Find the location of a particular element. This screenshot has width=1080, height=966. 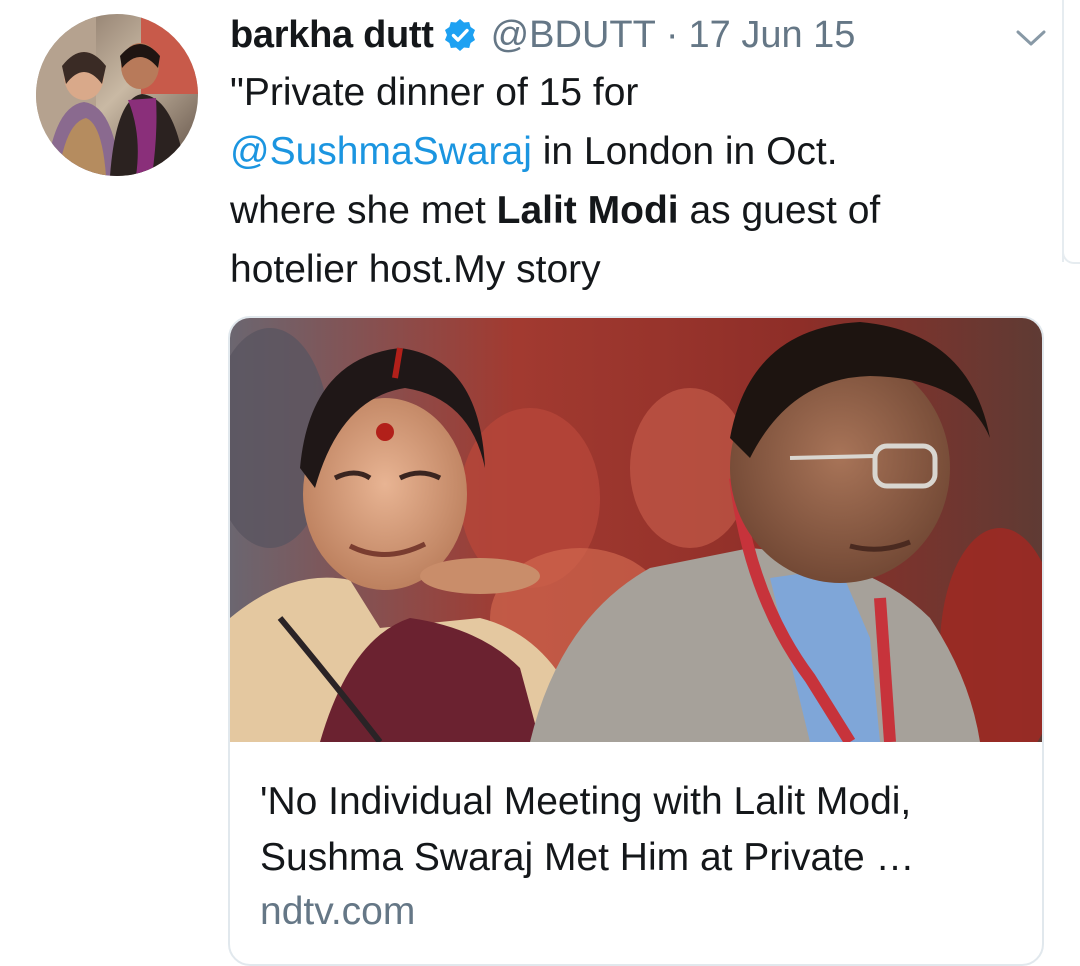

author-display-name: barkha dutt is located at coordinates (332, 35).